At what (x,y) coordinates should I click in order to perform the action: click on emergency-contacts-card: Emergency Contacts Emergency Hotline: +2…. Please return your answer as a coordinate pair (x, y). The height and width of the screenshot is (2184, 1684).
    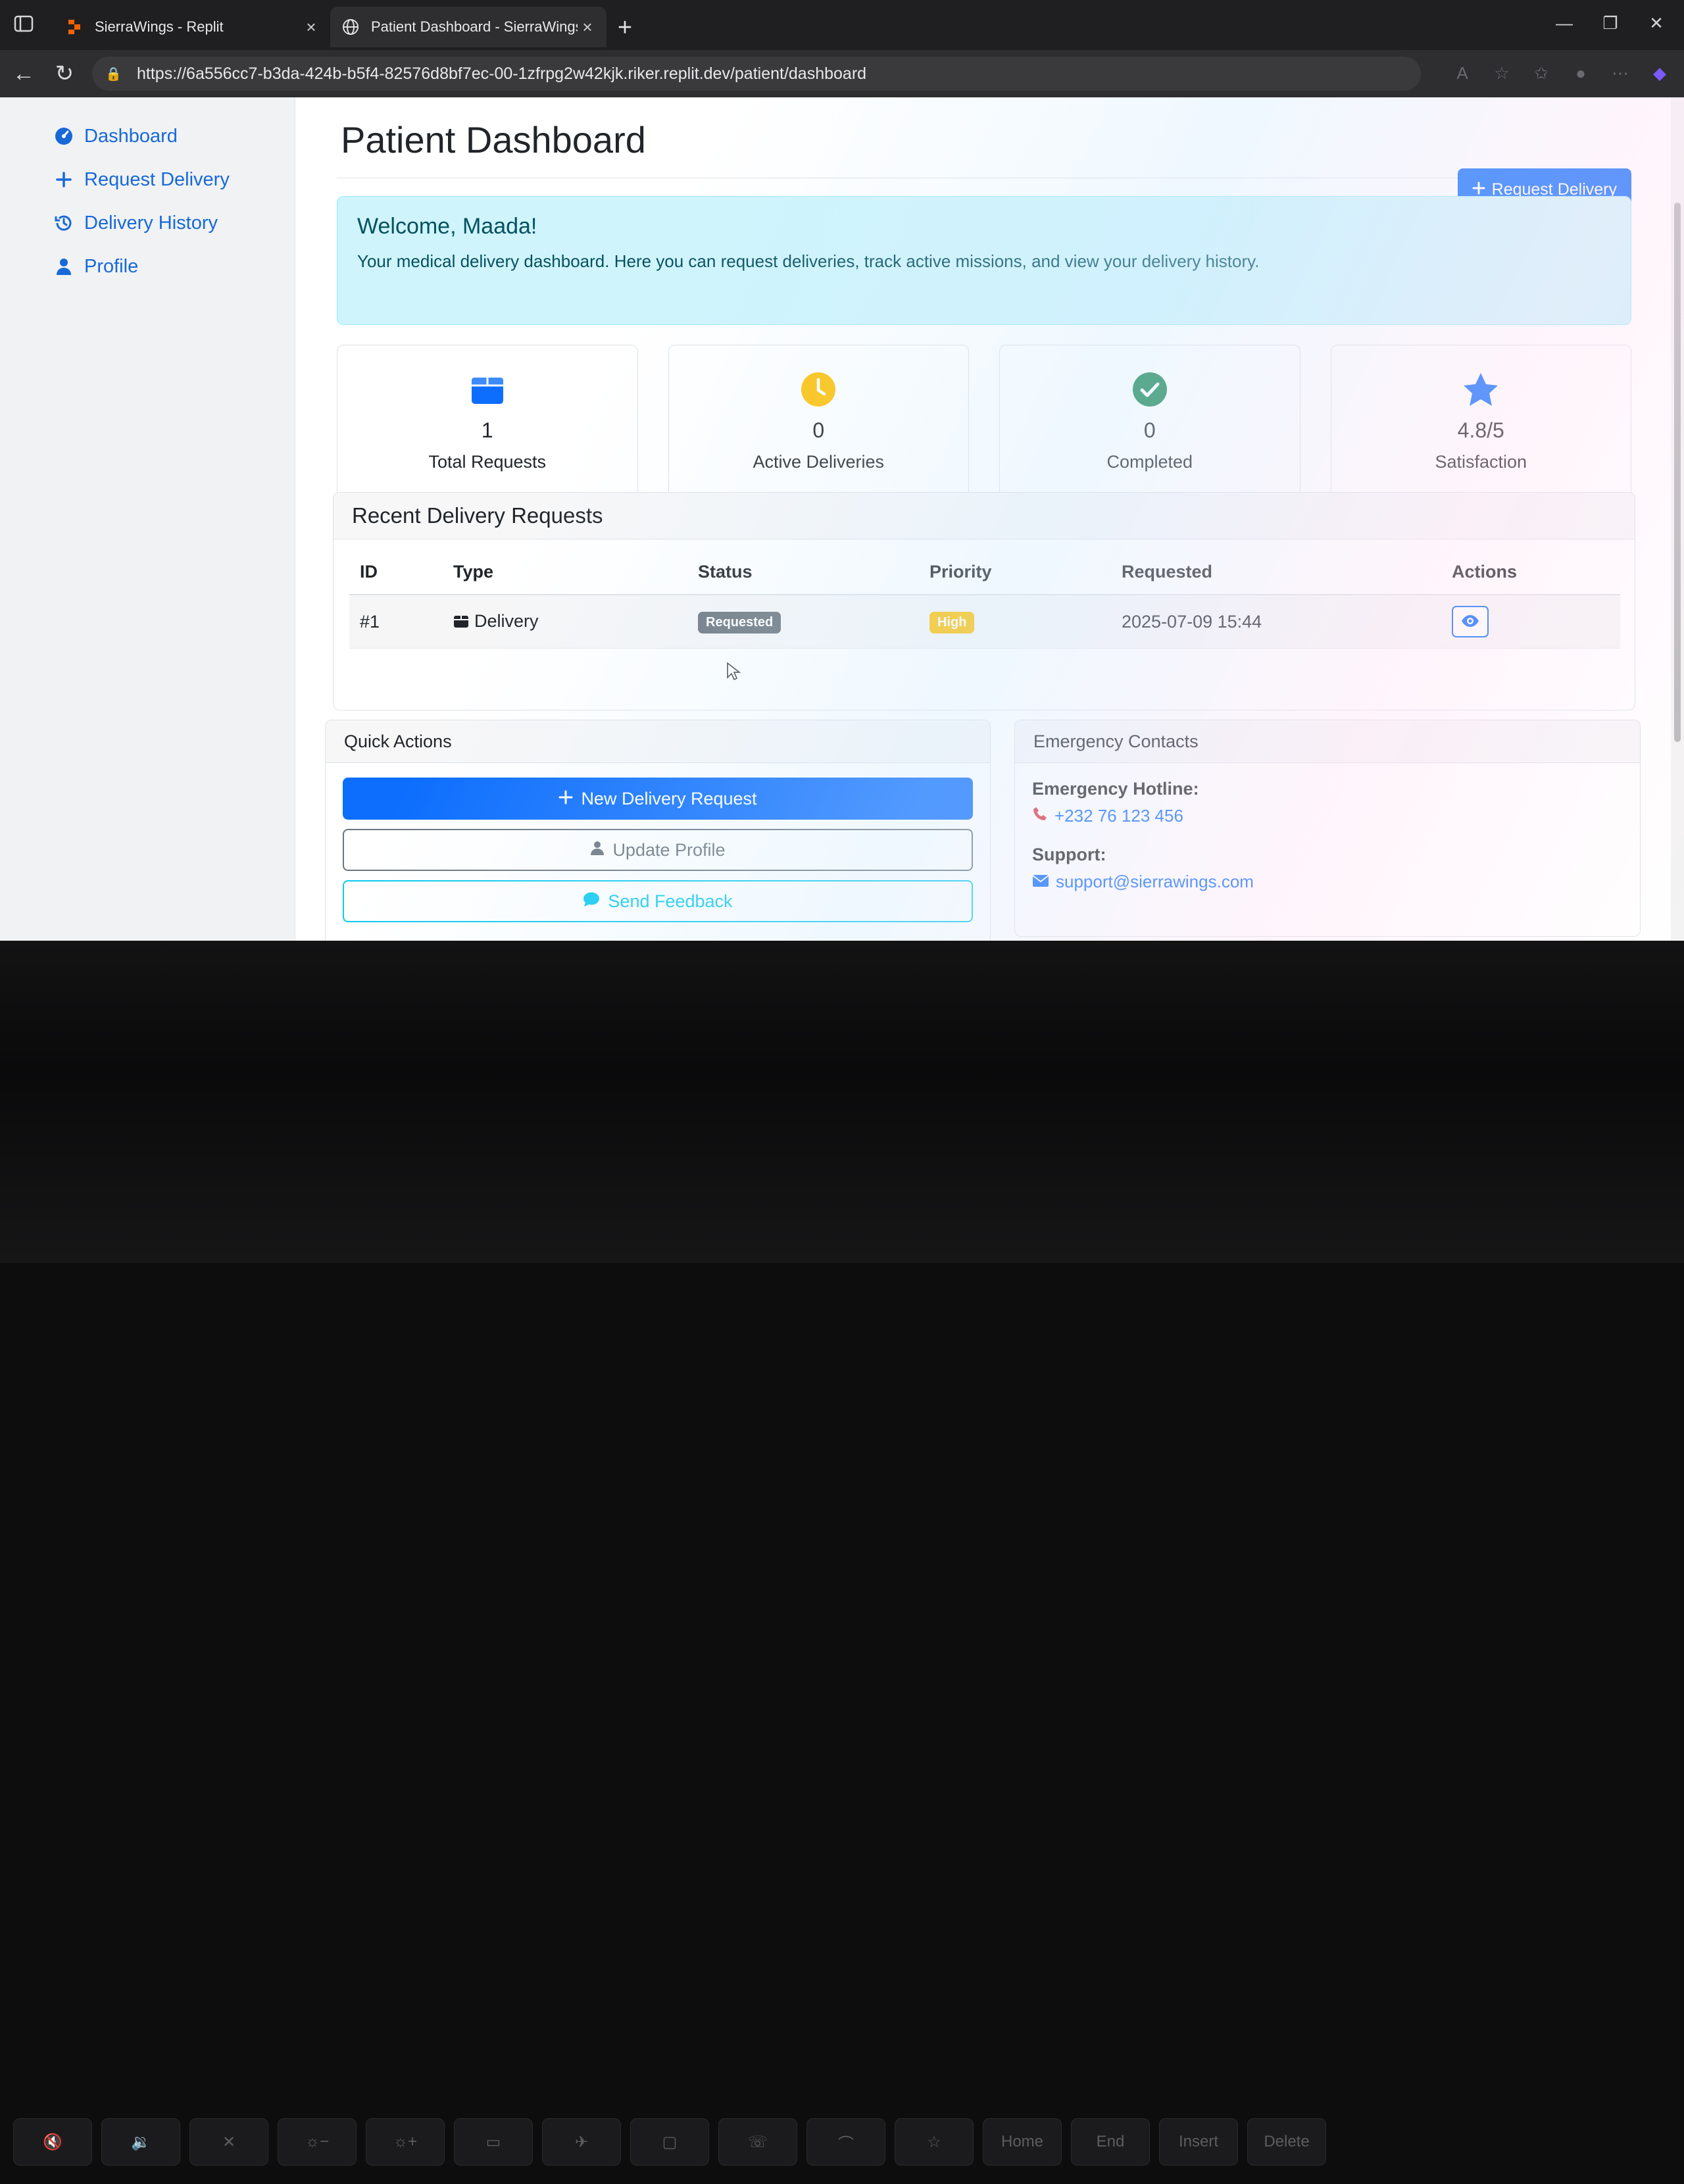
    Looking at the image, I should click on (1327, 828).